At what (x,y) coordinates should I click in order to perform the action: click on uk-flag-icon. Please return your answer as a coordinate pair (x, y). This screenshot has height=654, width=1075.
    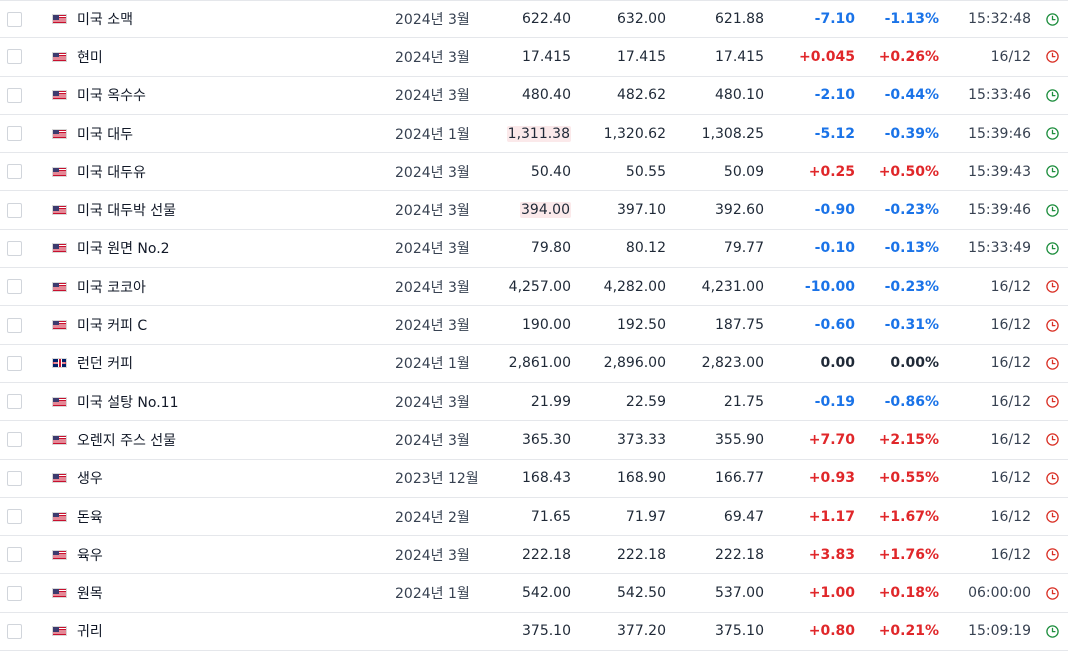
    Looking at the image, I should click on (60, 363).